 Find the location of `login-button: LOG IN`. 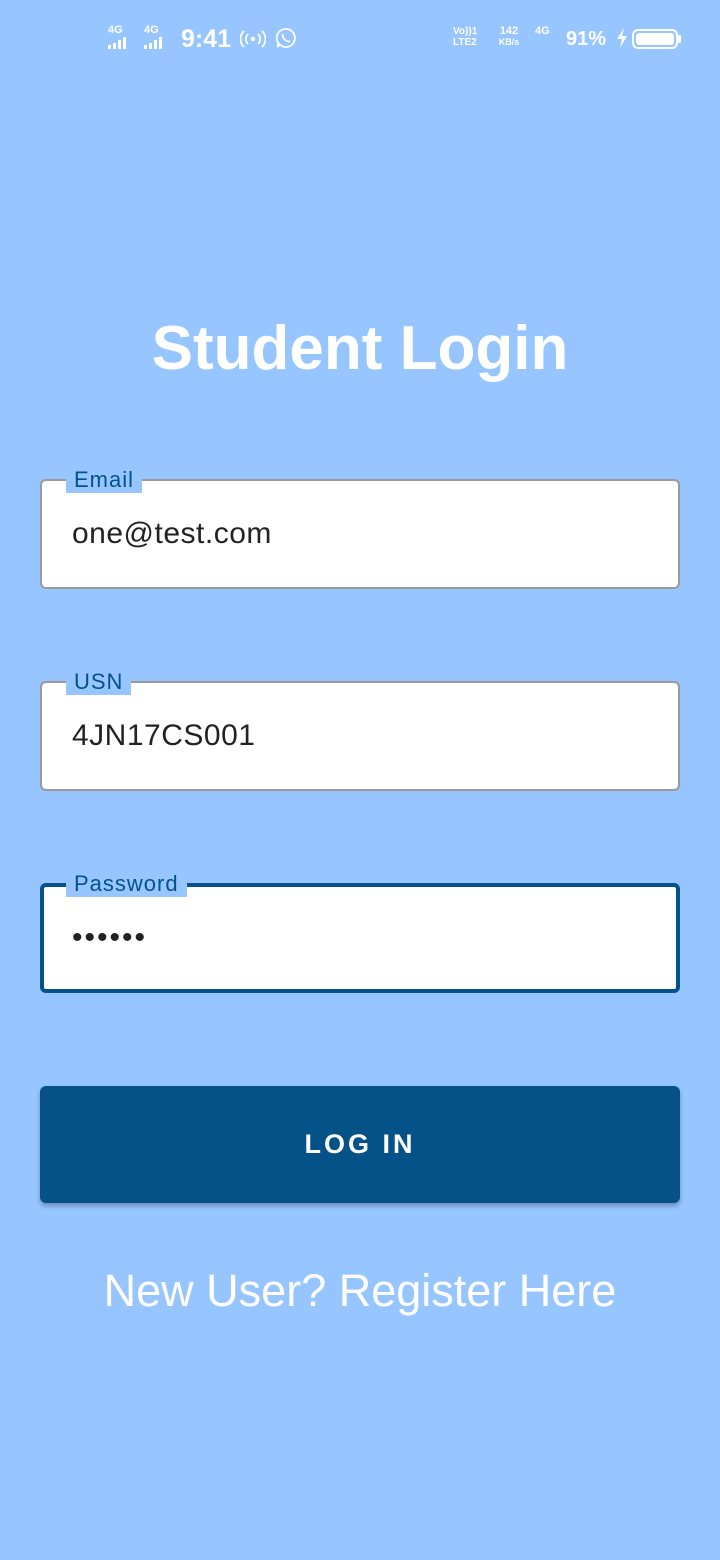

login-button: LOG IN is located at coordinates (360, 1144).